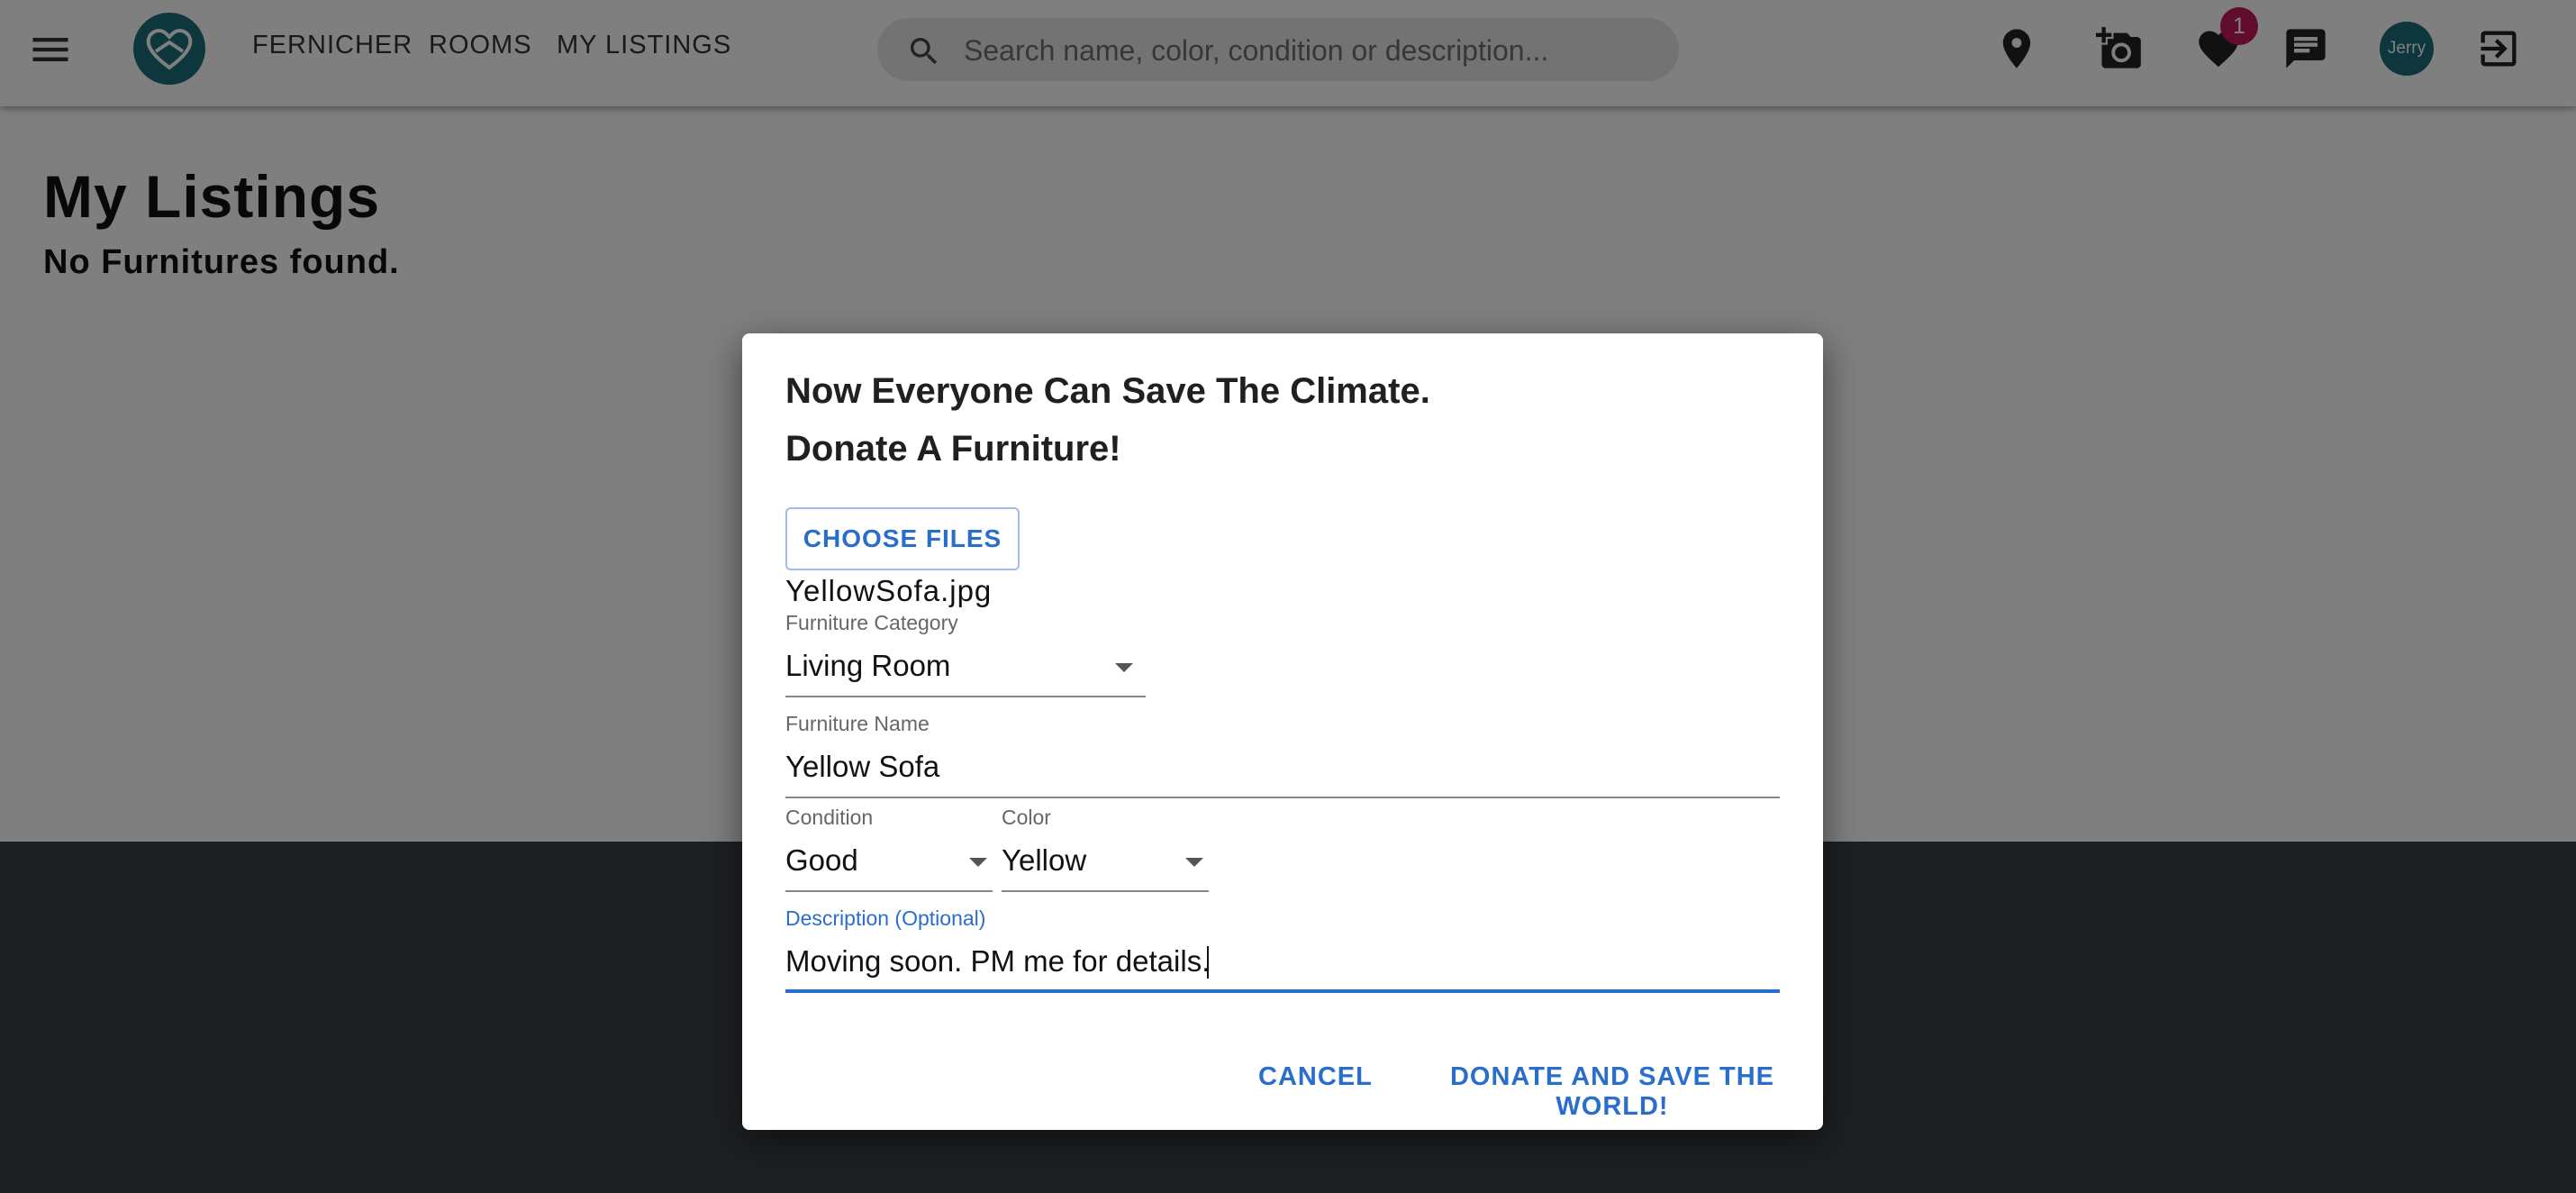 The width and height of the screenshot is (2576, 1193). Describe the element at coordinates (889, 590) in the screenshot. I see `selected-file-name: YellowSofa.jpg` at that location.